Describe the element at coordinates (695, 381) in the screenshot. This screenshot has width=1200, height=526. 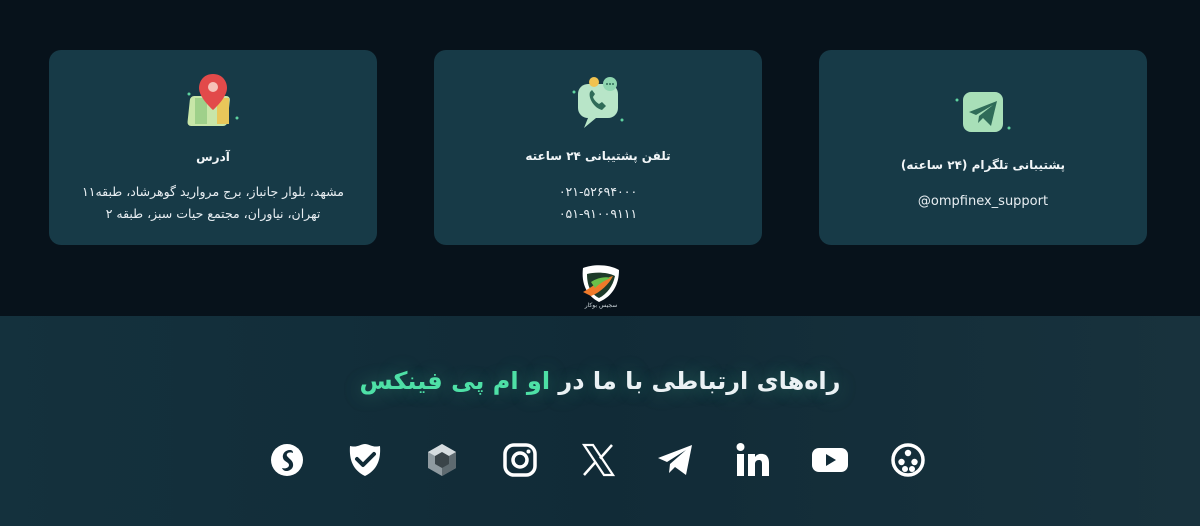
I see `heading-main: راه‌های ارتباطی با ما در` at that location.